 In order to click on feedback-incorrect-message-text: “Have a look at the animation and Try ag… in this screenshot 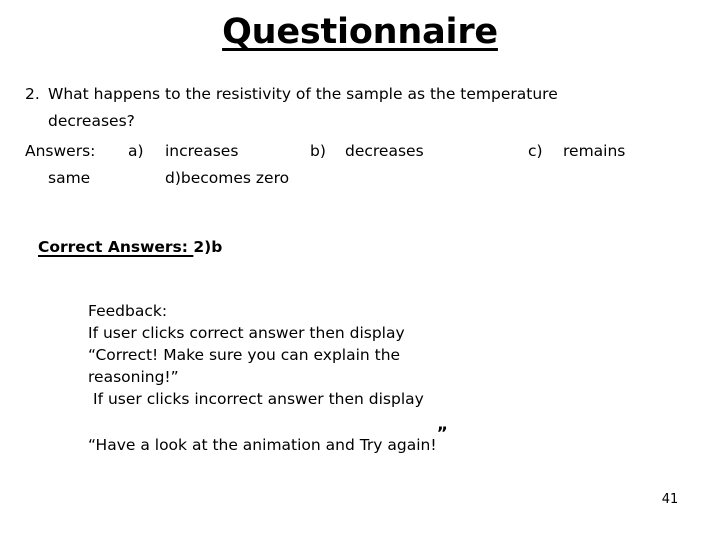, I will do `click(262, 445)`.